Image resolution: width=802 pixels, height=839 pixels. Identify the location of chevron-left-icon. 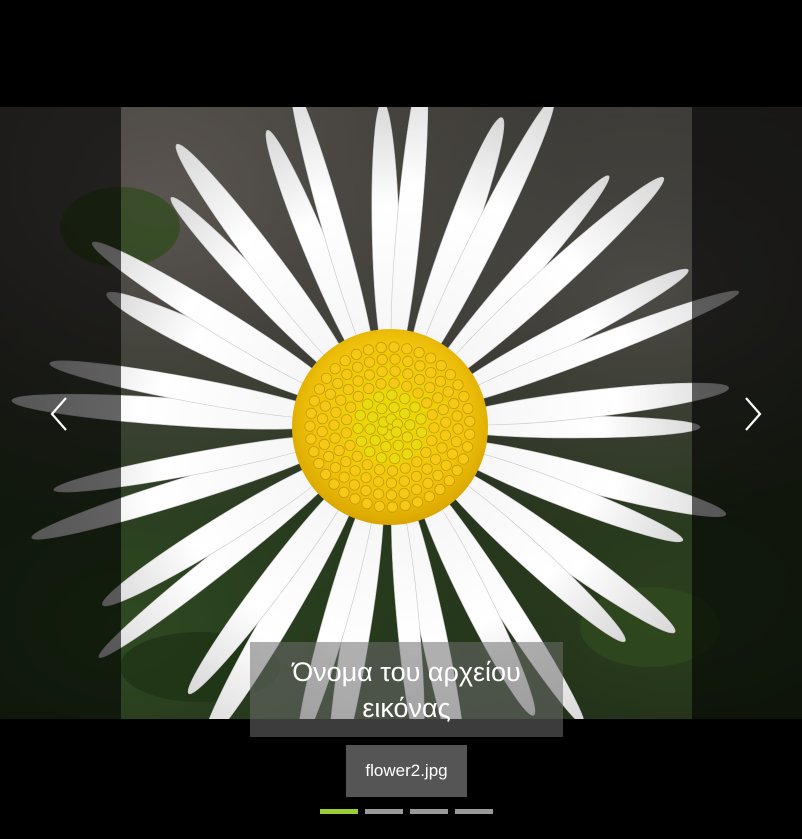
(58, 414).